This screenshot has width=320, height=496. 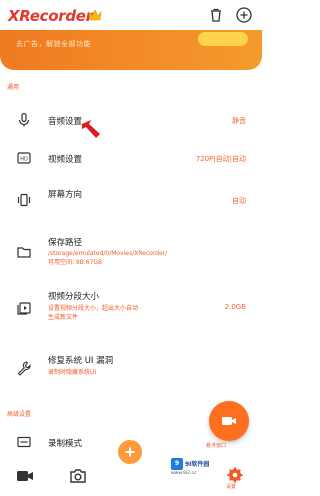 I want to click on record-button, so click(x=130, y=452).